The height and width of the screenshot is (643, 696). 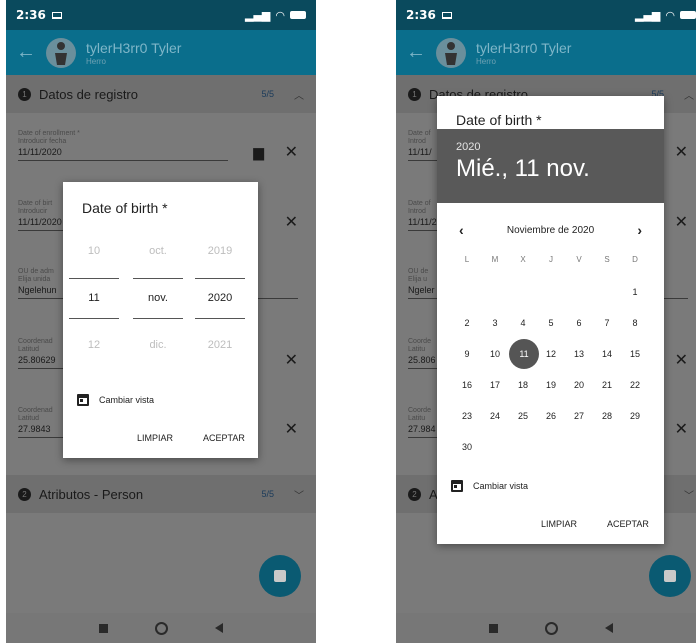 I want to click on header-year: 2020, so click(x=550, y=147).